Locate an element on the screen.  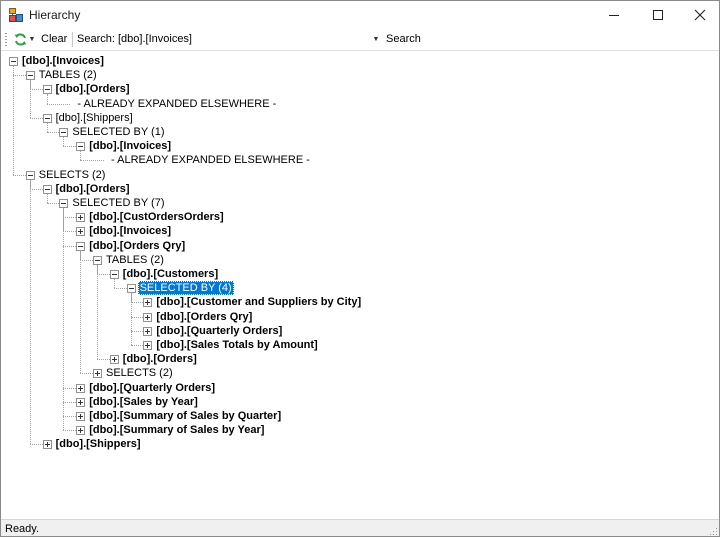
tree-node-label: [dbo].[Sales by Year] is located at coordinates (143, 401).